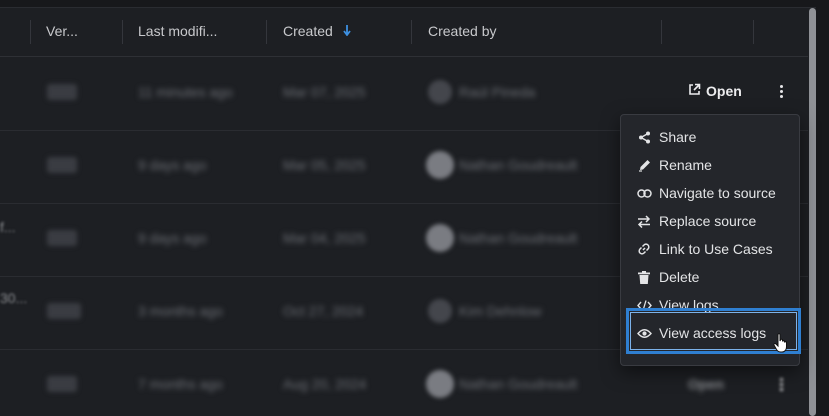 Image resolution: width=829 pixels, height=416 pixels. Describe the element at coordinates (679, 277) in the screenshot. I see `menu-item-label: Delete` at that location.